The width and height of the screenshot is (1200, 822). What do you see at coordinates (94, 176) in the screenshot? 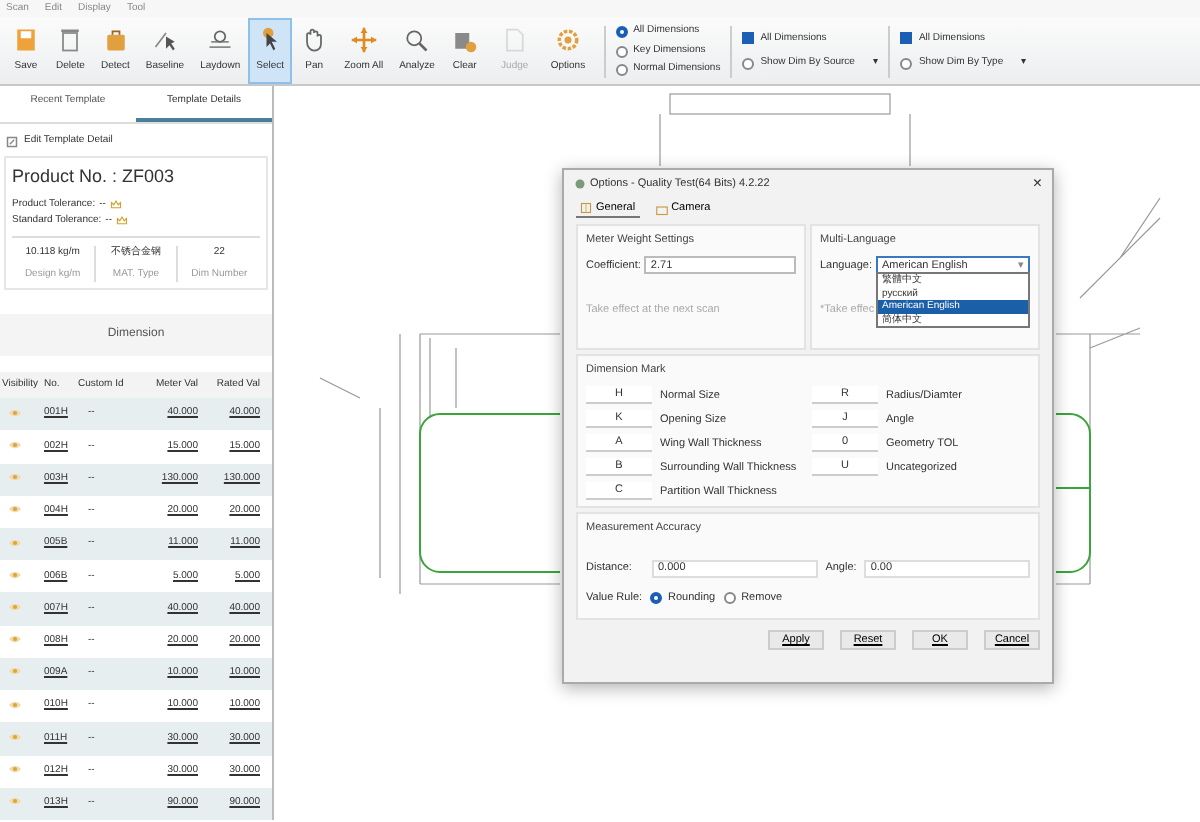
I see `product-title: Product No. : ZF003` at bounding box center [94, 176].